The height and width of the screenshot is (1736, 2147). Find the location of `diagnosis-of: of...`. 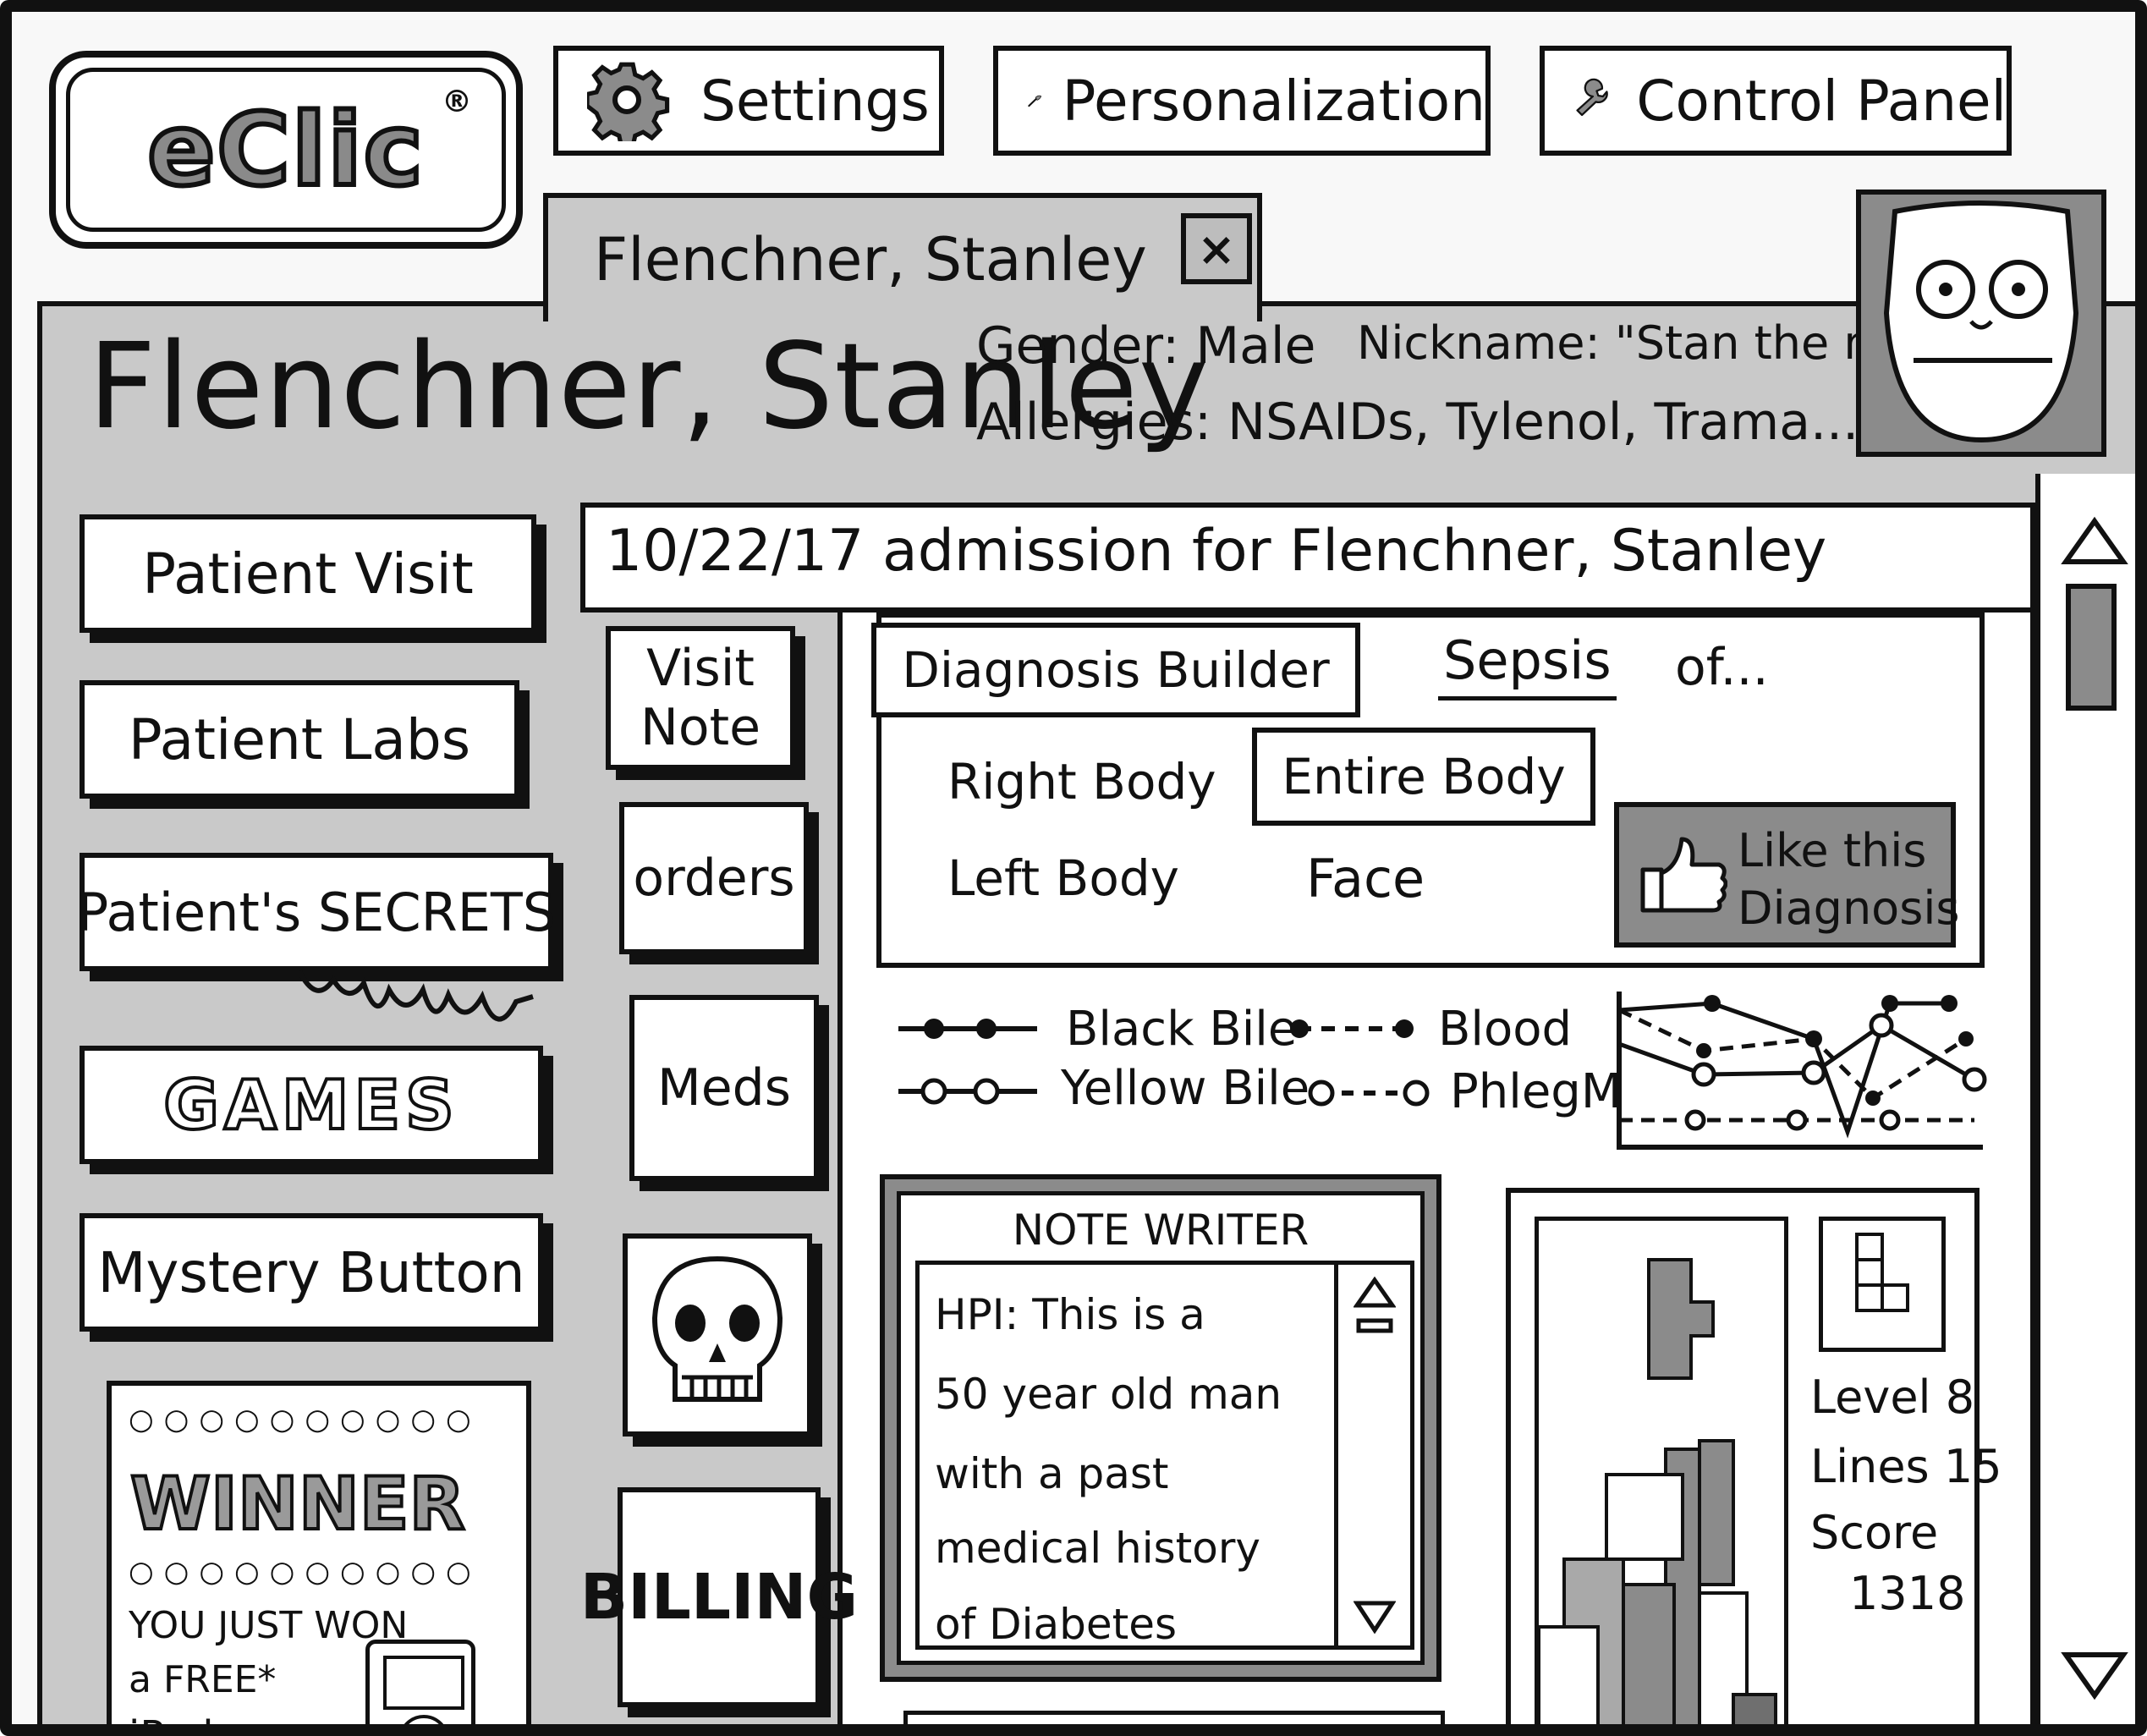

diagnosis-of: of... is located at coordinates (1722, 667).